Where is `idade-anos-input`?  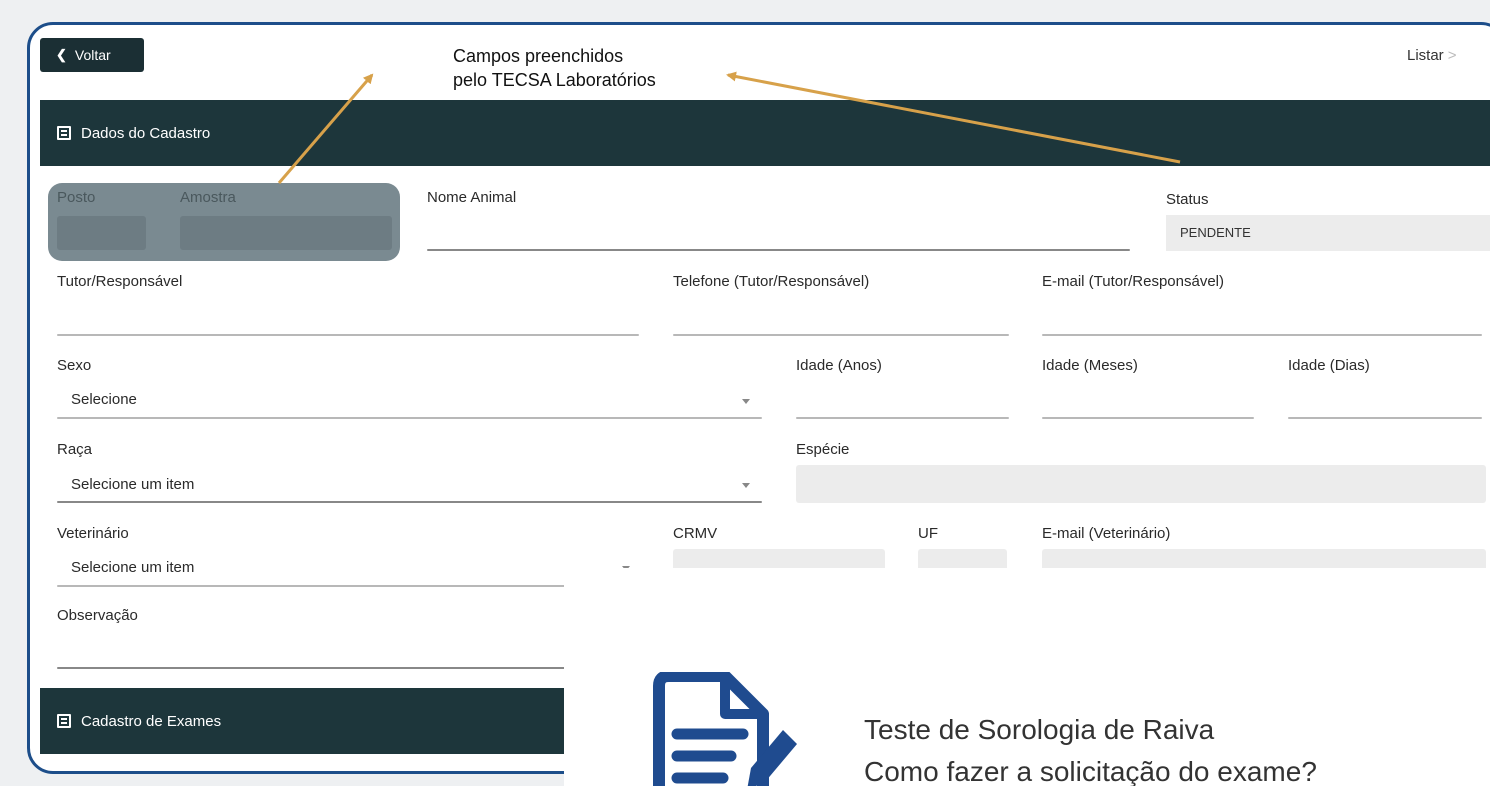
idade-anos-input is located at coordinates (902, 418).